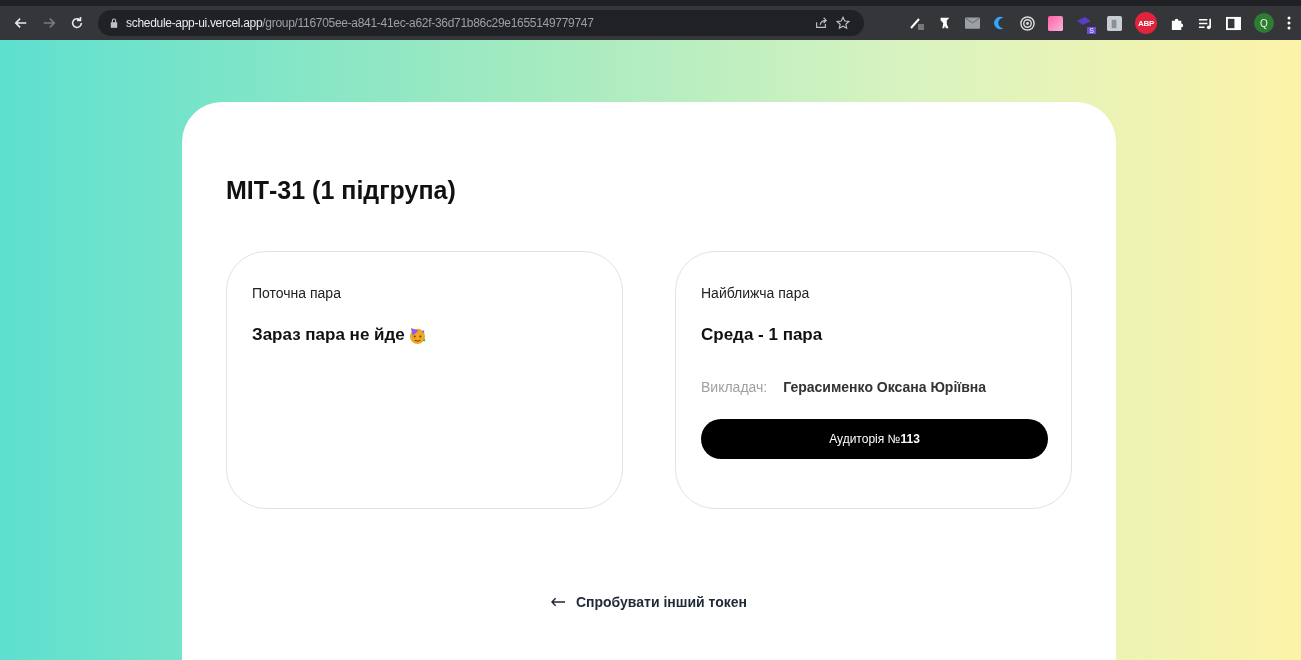 This screenshot has height=660, width=1301. I want to click on arrow-left-icon, so click(558, 602).